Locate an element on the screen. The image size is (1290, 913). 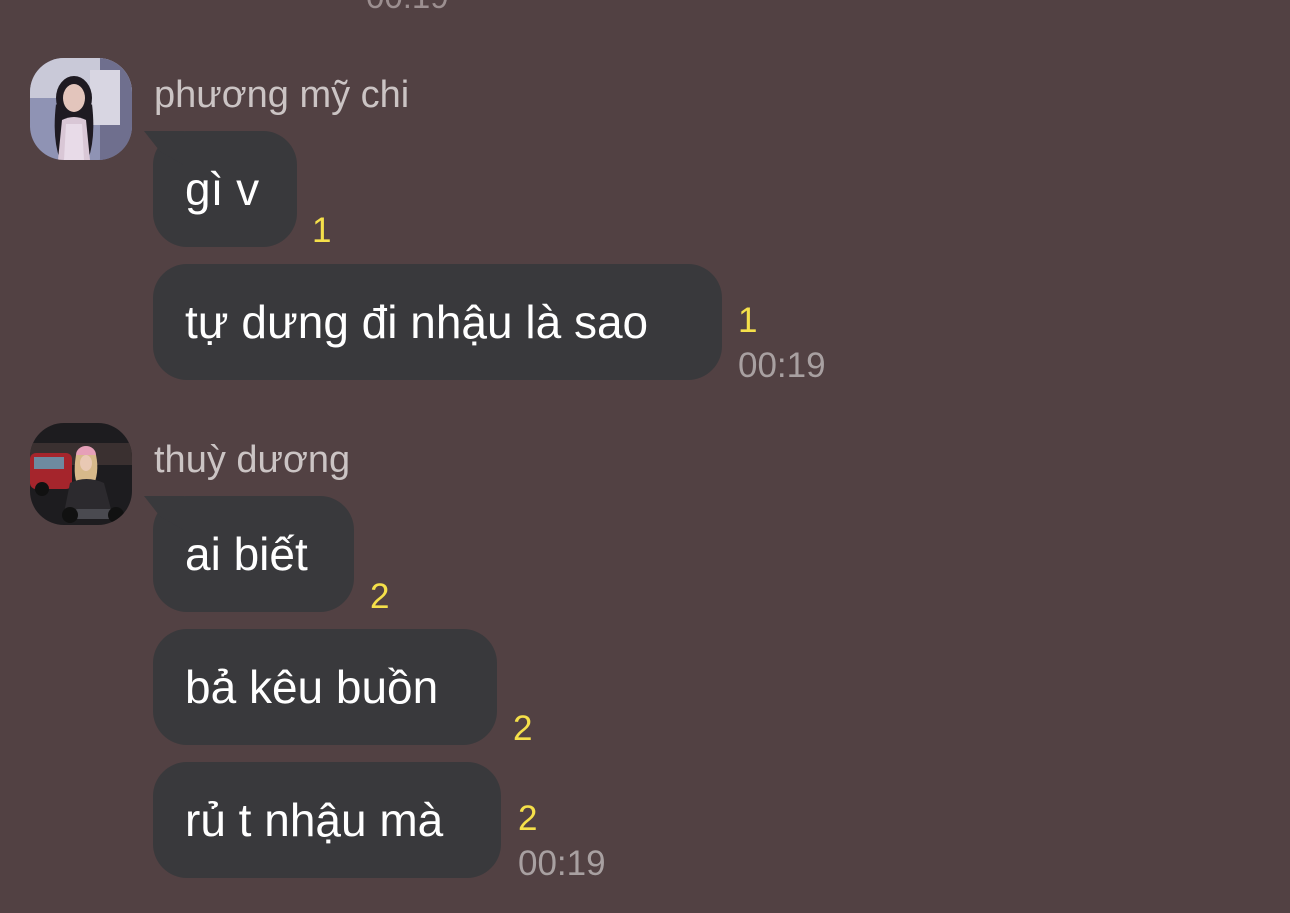
timestamp: 00:19 is located at coordinates (407, 8).